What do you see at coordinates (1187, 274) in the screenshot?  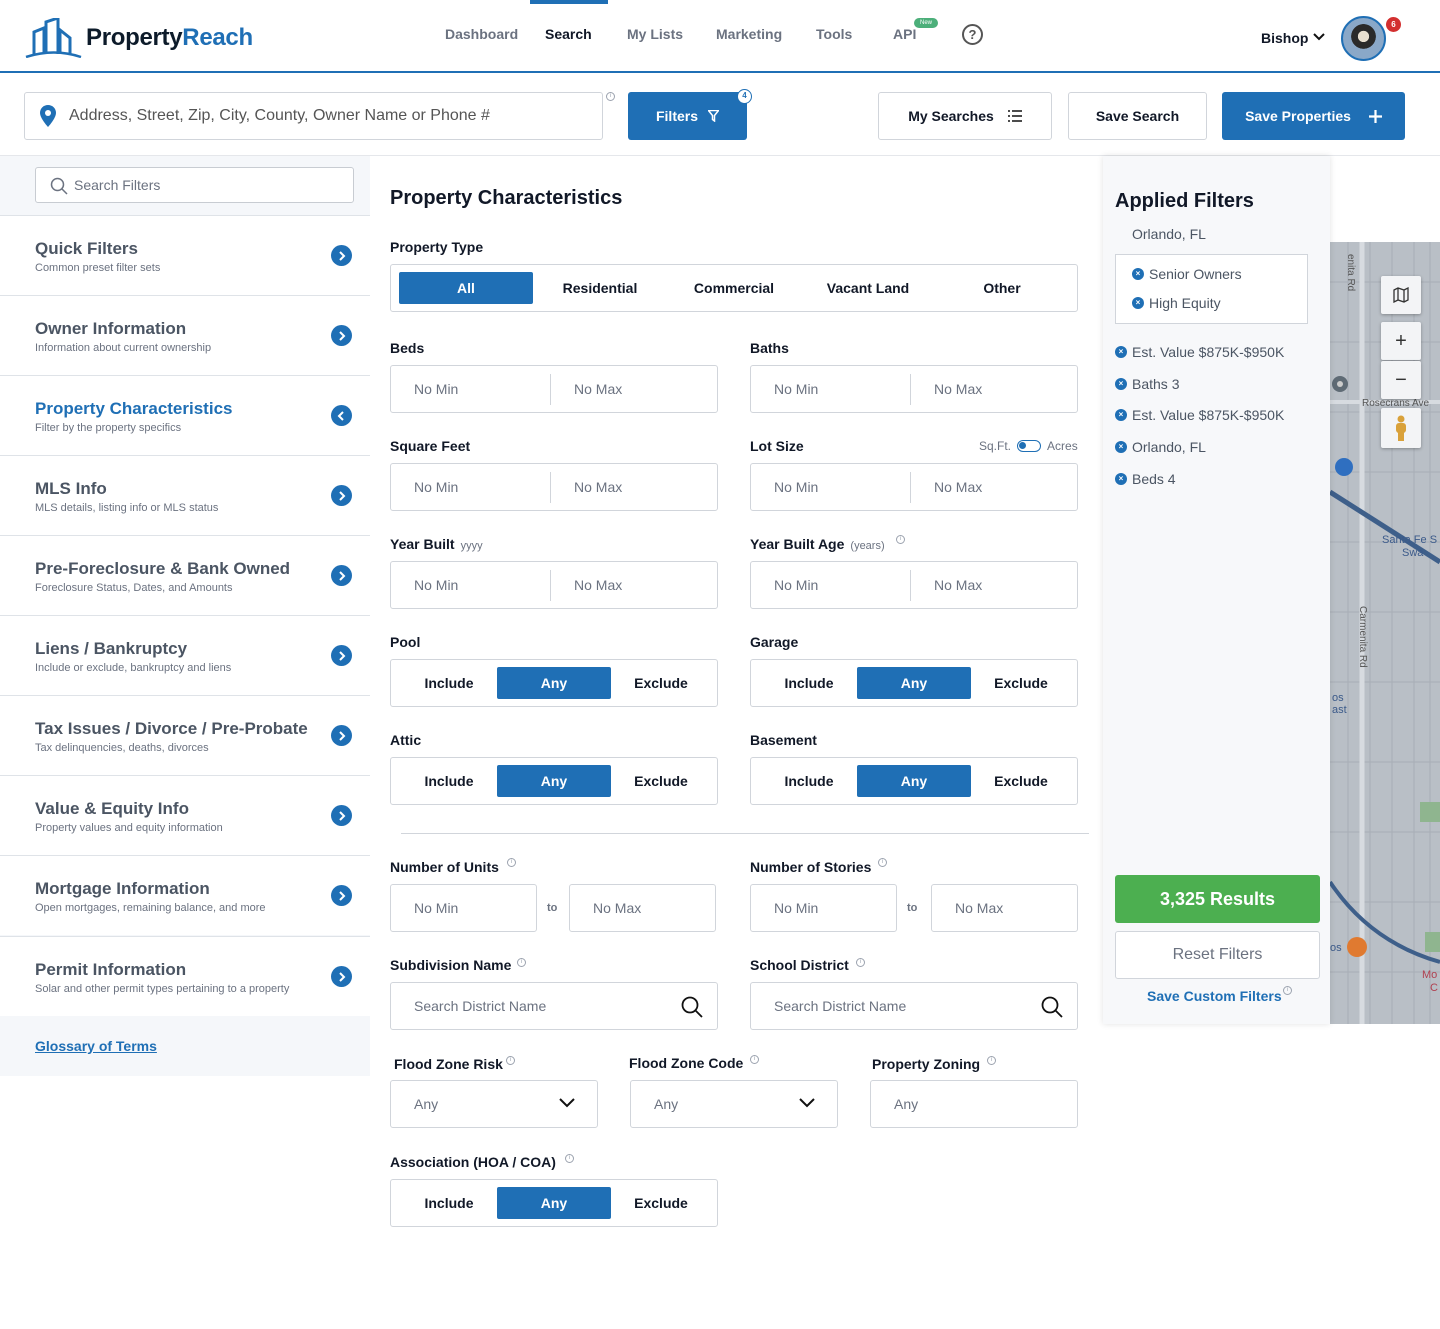 I see `applied-chip: × Senior Owners` at bounding box center [1187, 274].